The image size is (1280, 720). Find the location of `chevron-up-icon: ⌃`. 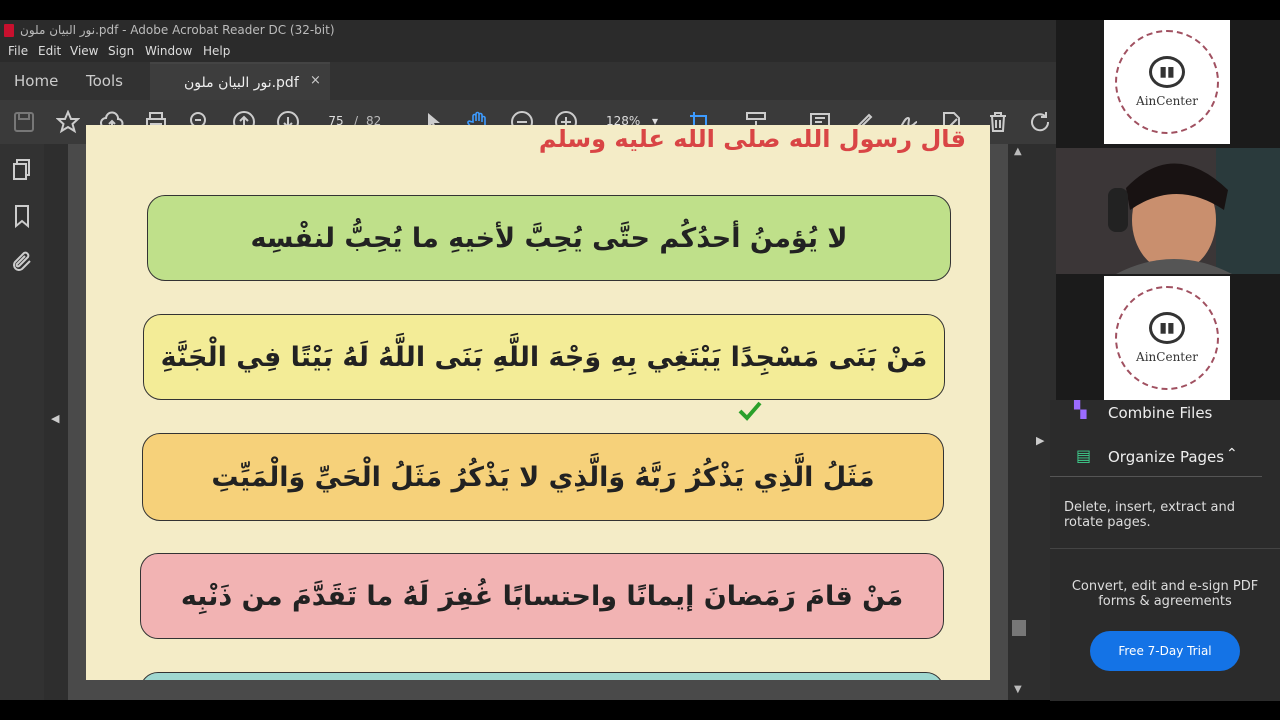

chevron-up-icon: ⌃ is located at coordinates (1232, 454).